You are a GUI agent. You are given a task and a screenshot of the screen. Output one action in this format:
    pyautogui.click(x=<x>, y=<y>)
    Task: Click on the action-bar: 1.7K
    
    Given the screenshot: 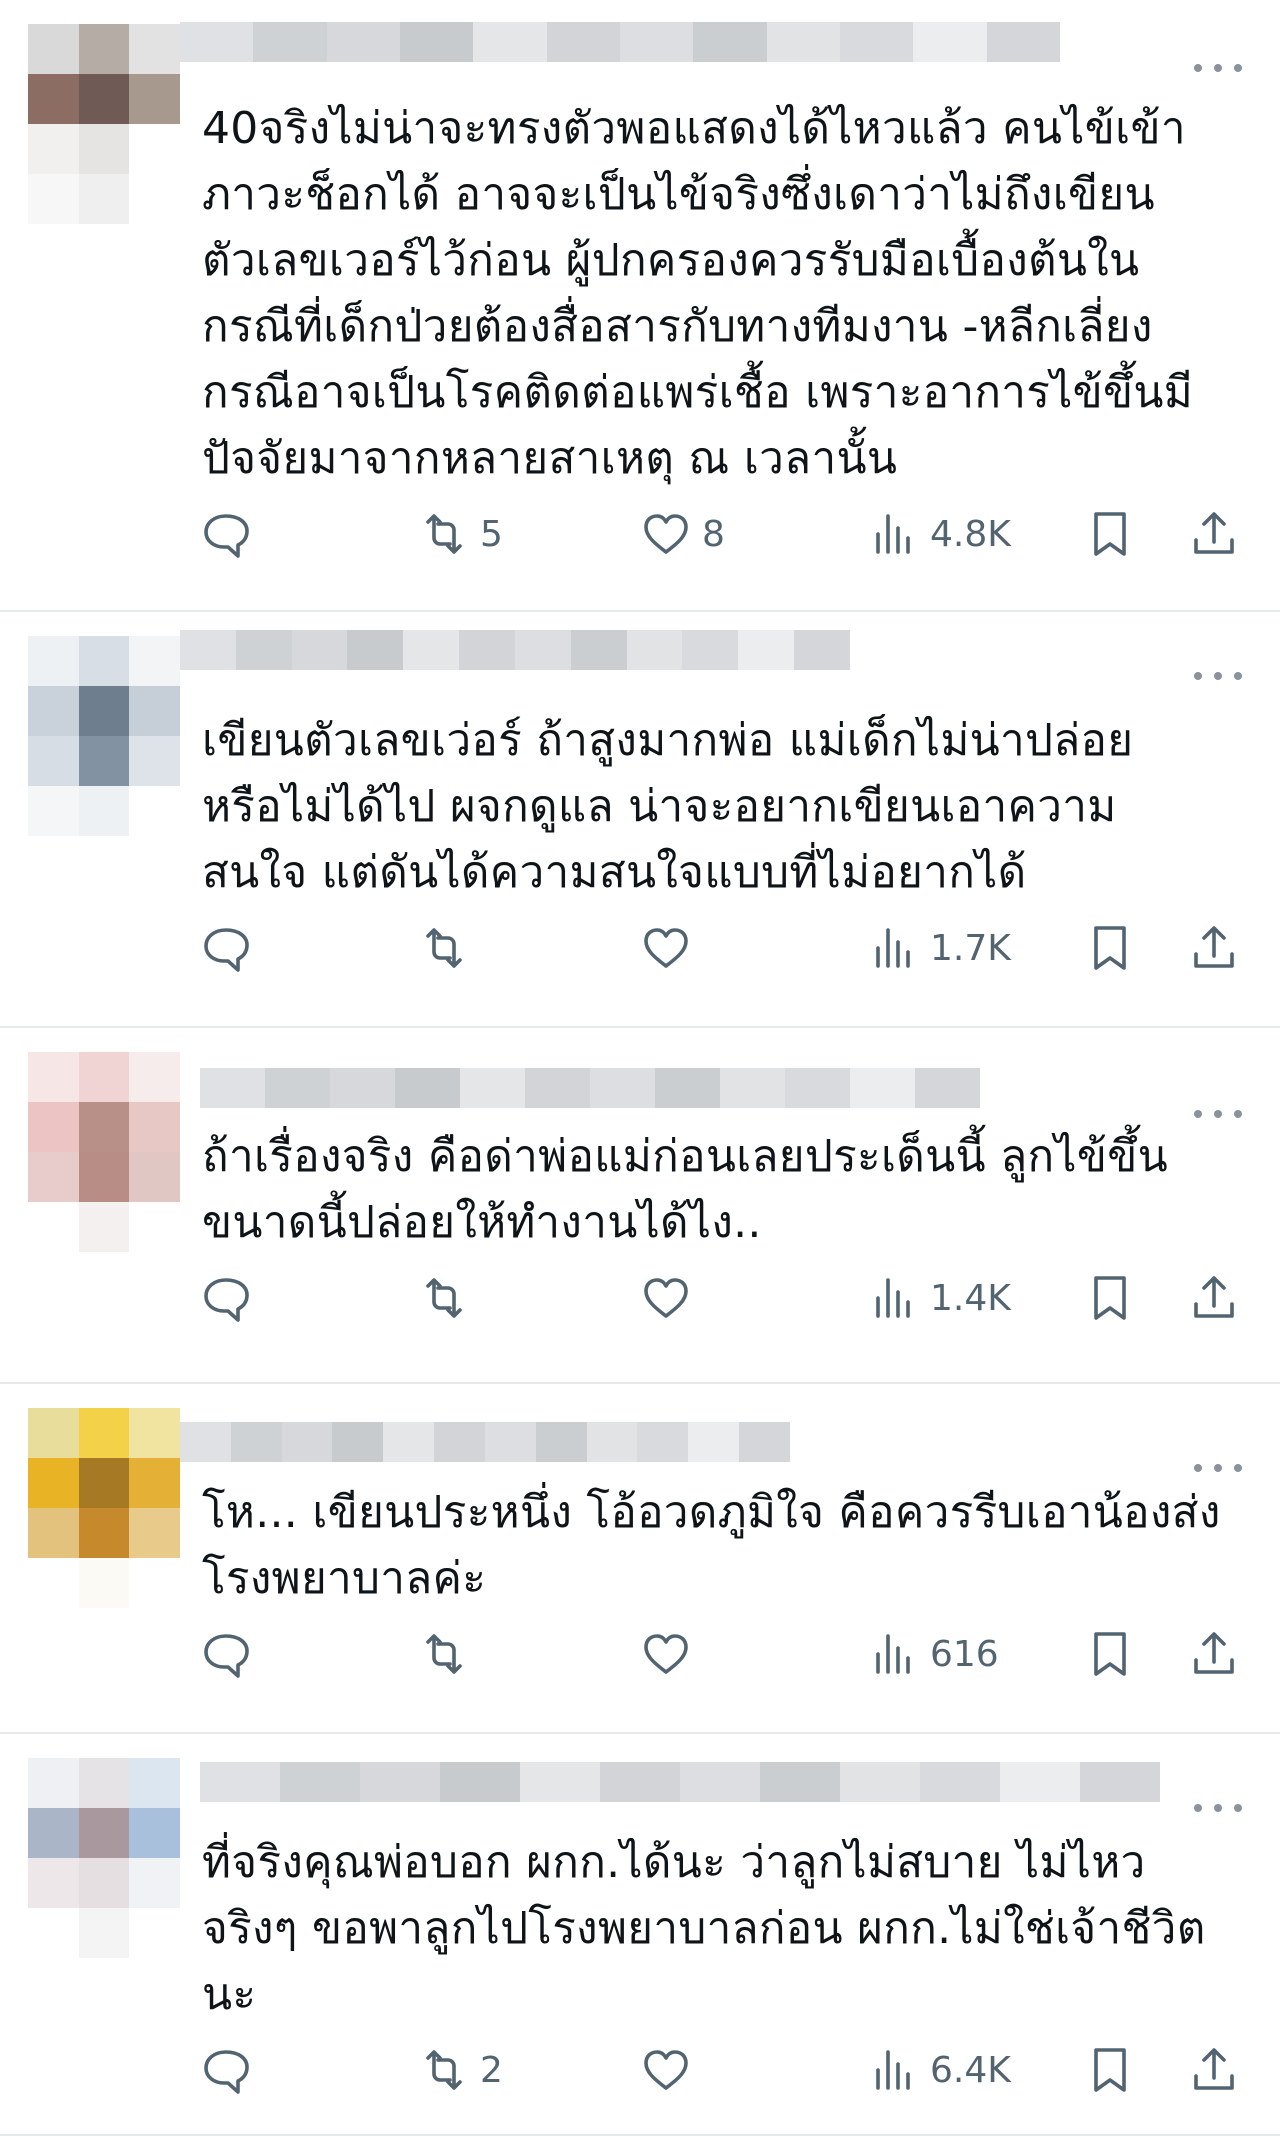 What is the action you would take?
    pyautogui.click(x=730, y=948)
    